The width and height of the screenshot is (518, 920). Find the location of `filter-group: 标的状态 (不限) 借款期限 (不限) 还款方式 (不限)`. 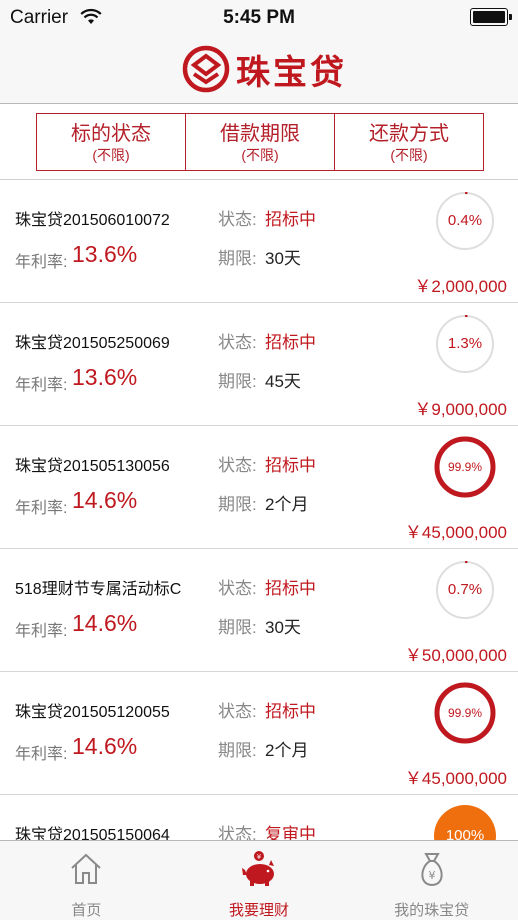

filter-group: 标的状态 (不限) 借款期限 (不限) 还款方式 (不限) is located at coordinates (260, 142).